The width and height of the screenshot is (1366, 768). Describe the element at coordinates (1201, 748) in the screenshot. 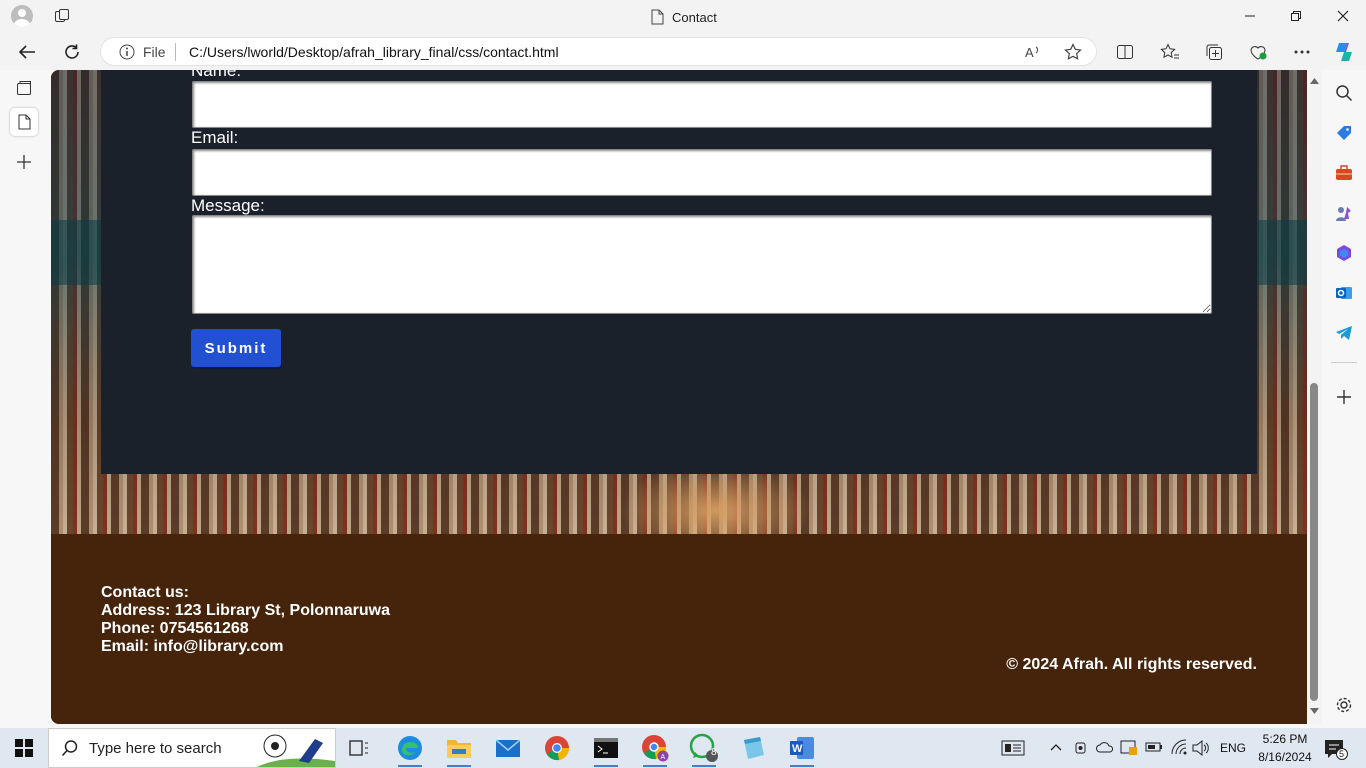

I see `volume-icon` at that location.